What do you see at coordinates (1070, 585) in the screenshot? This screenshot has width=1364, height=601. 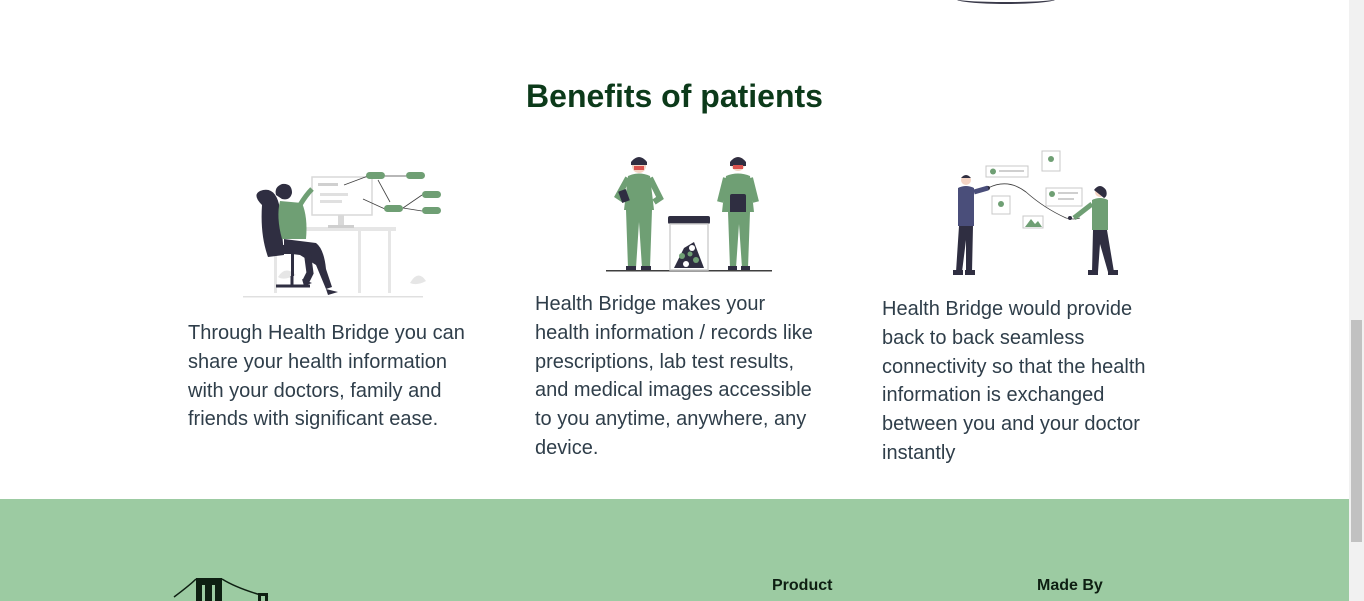 I see `footer-made-by-heading: Made By` at bounding box center [1070, 585].